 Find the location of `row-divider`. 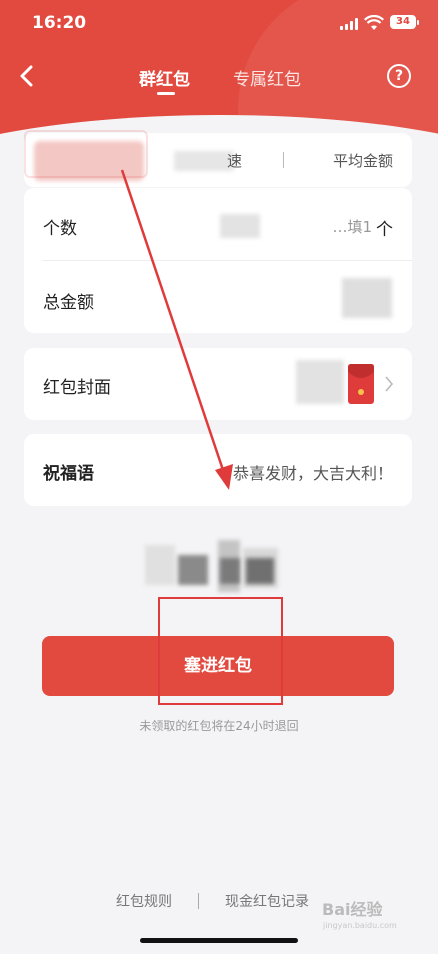

row-divider is located at coordinates (227, 260).